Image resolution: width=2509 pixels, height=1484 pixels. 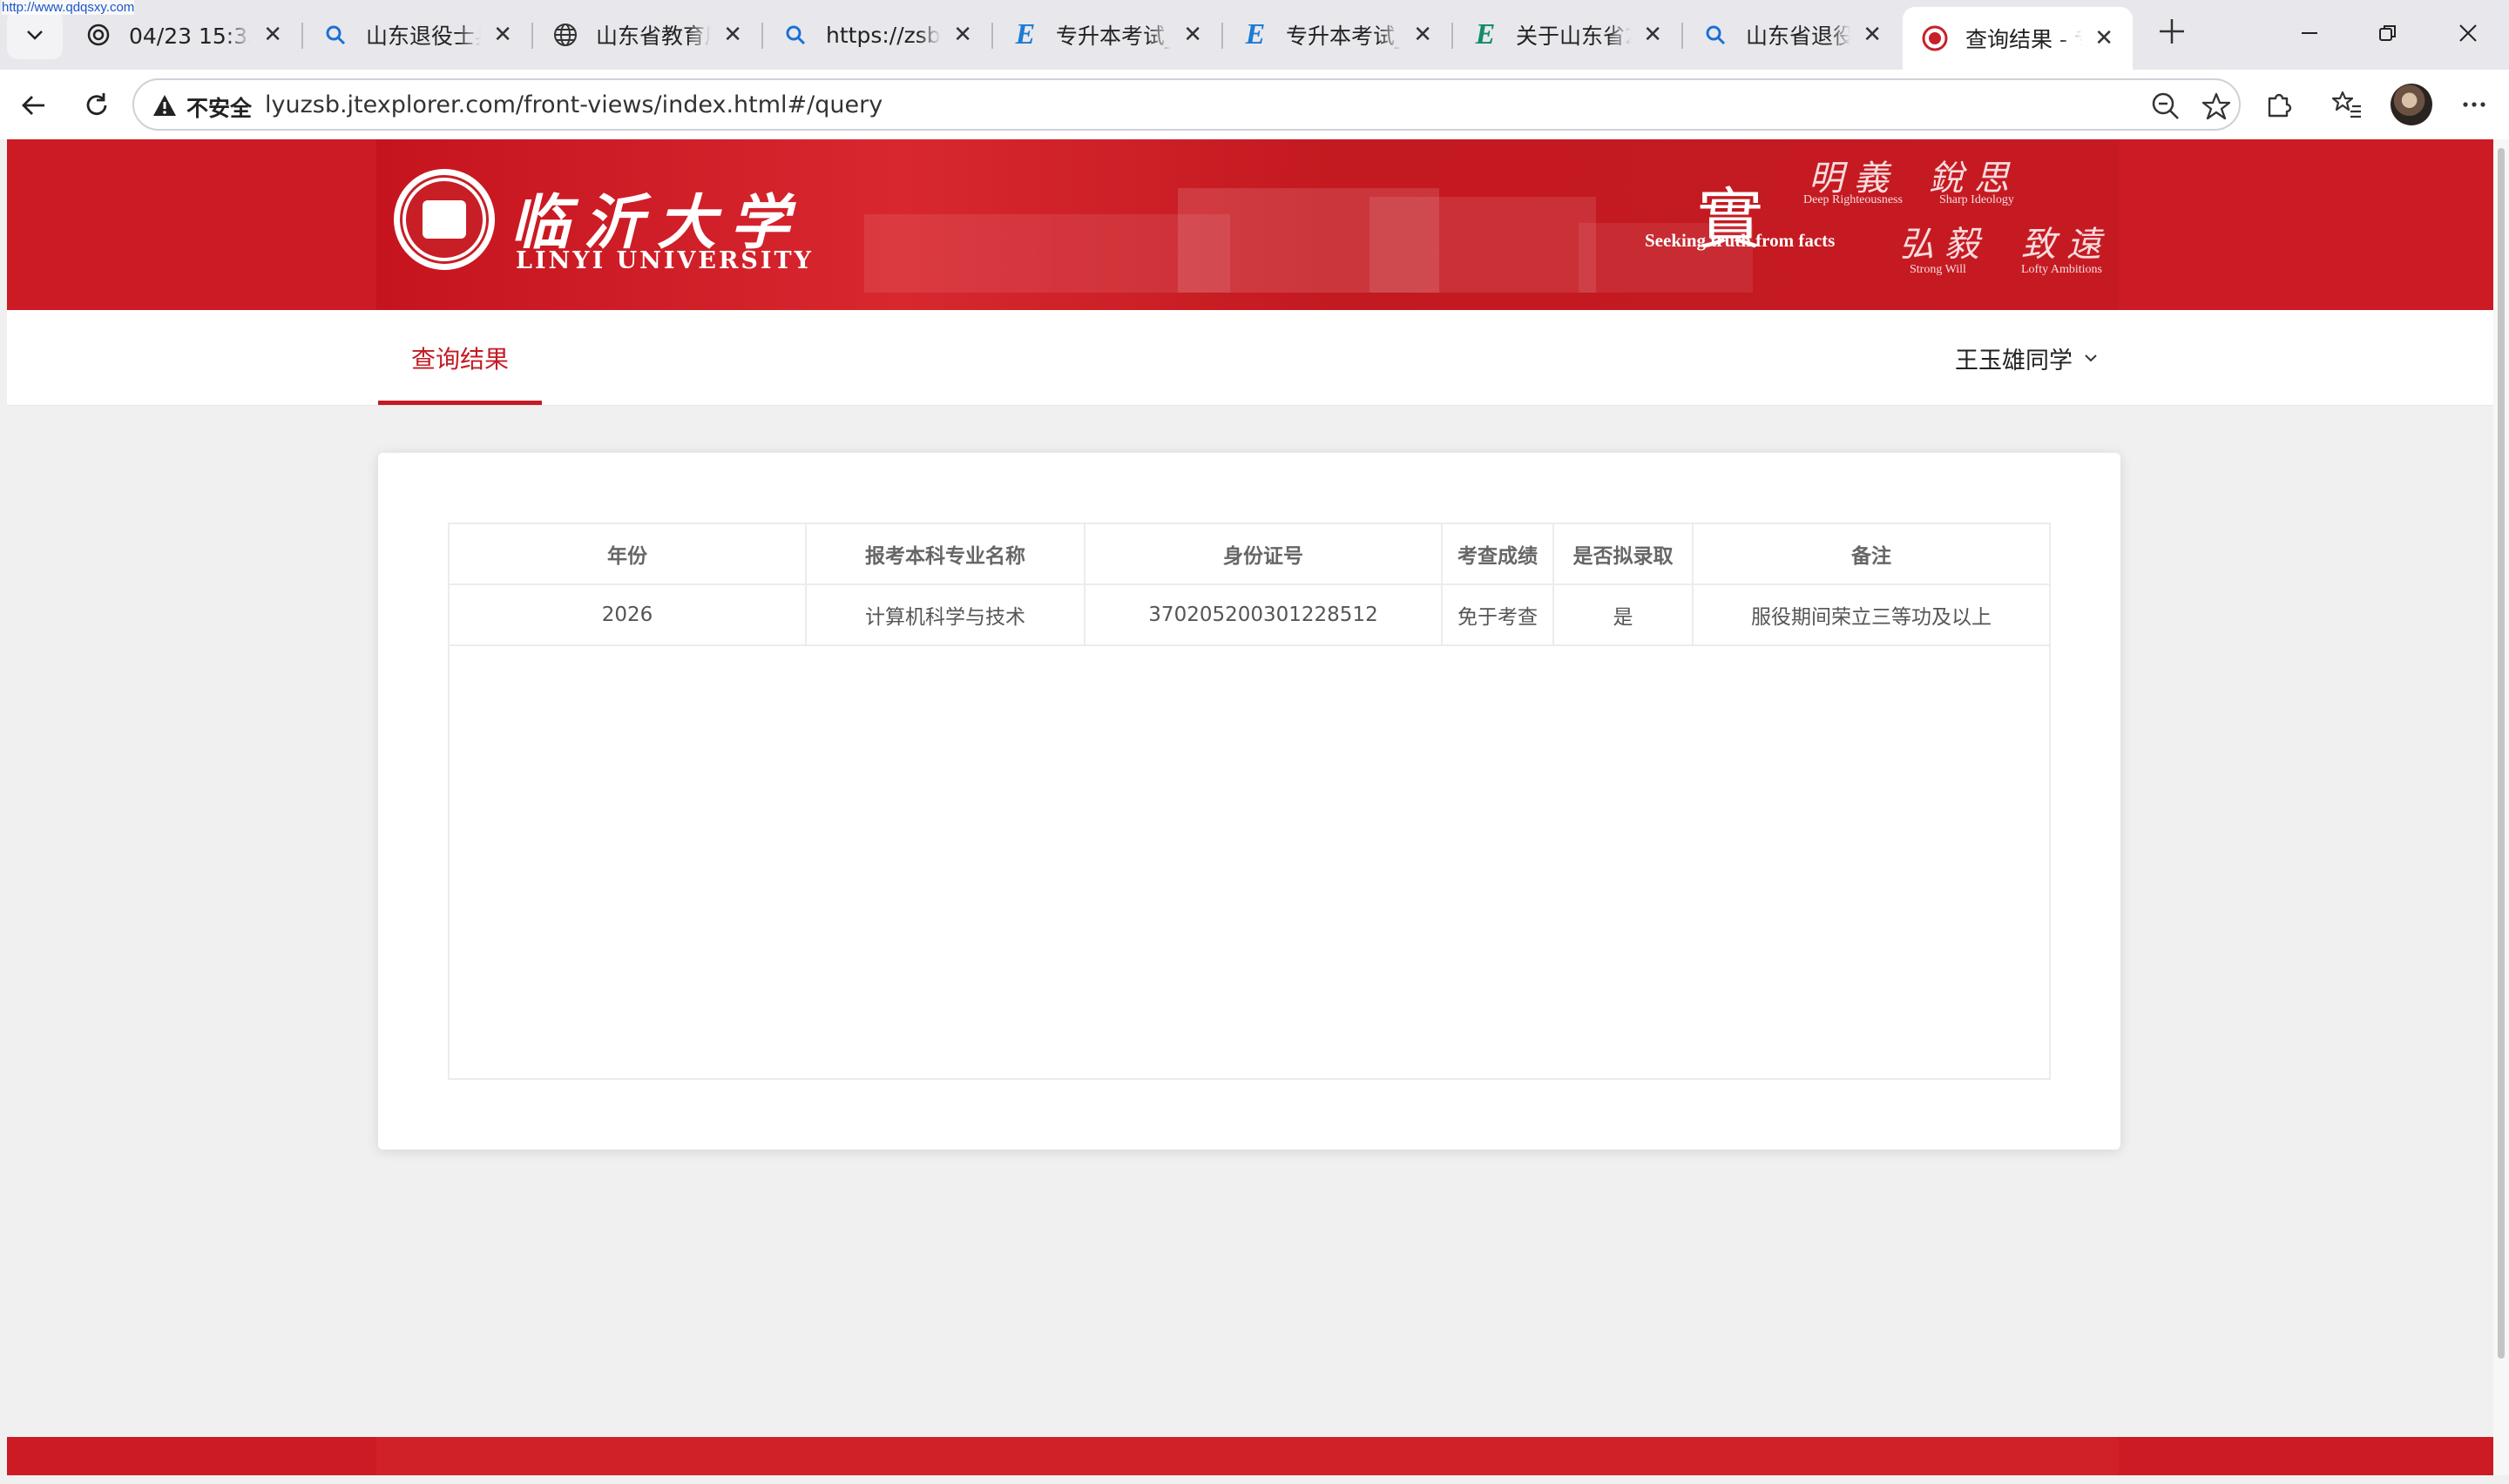 I want to click on tab-query-results: 查询结果, so click(x=460, y=358).